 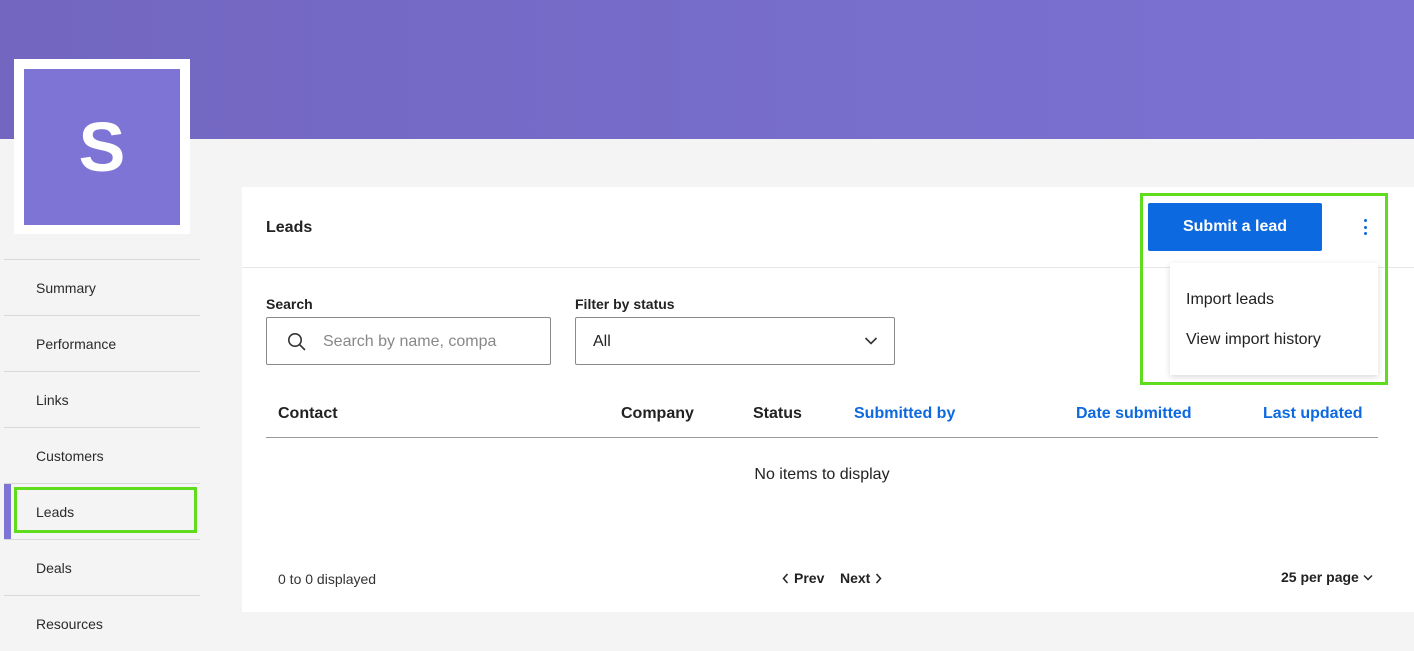 I want to click on sidebar-item-label: Links, so click(x=52, y=399).